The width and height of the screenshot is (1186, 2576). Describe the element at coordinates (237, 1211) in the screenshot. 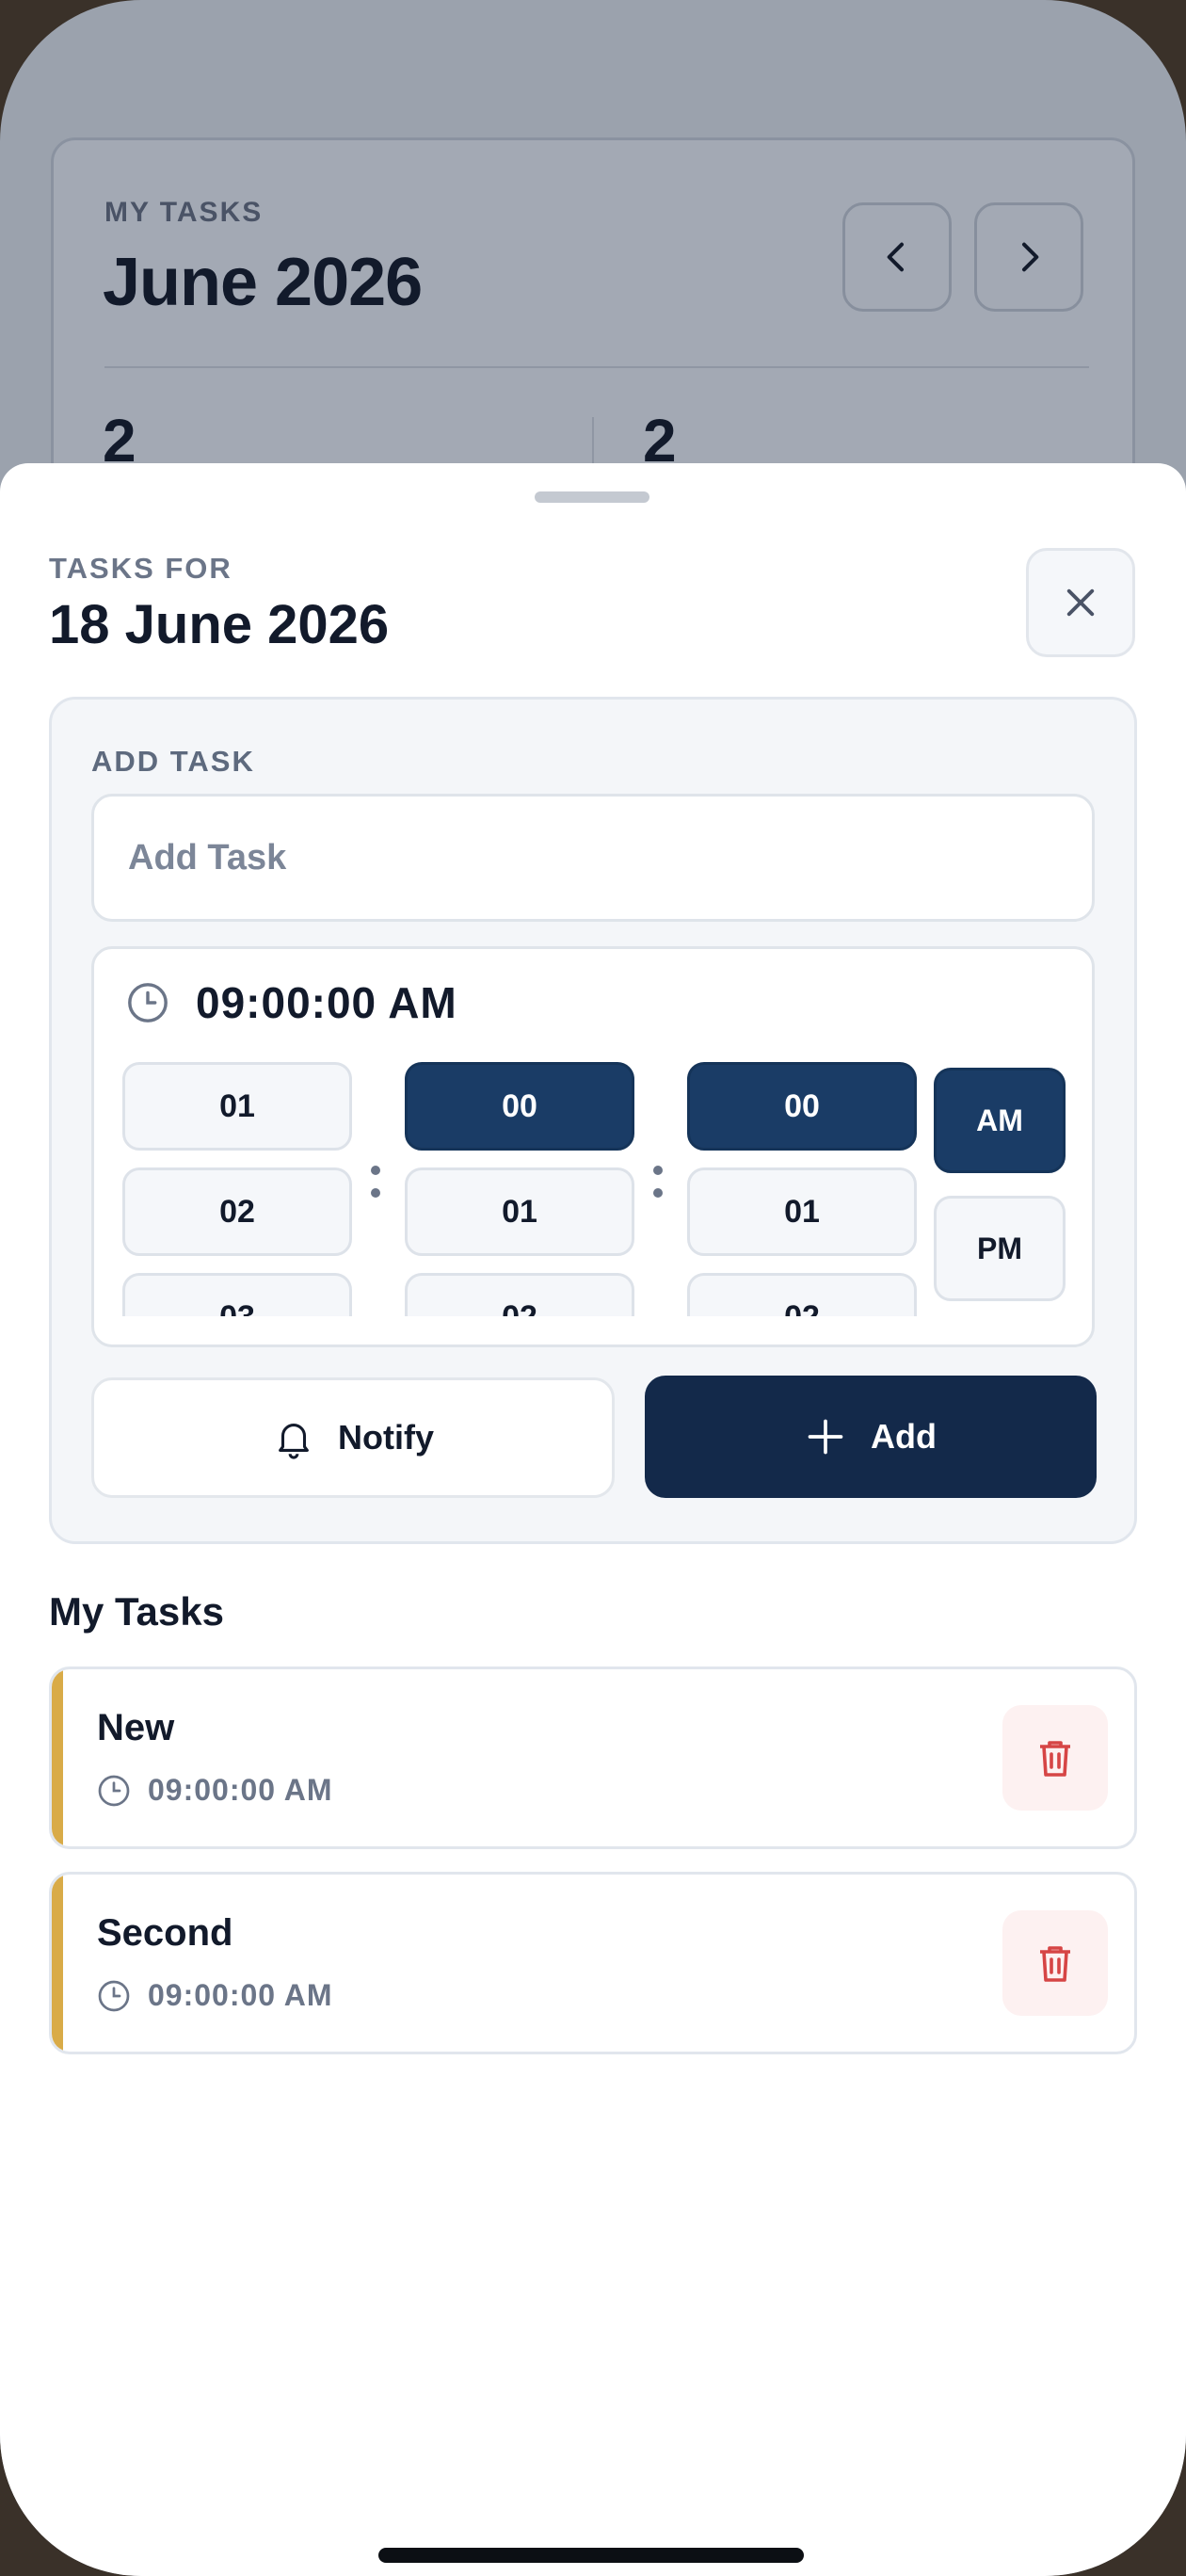

I see `hour-option: 02` at that location.